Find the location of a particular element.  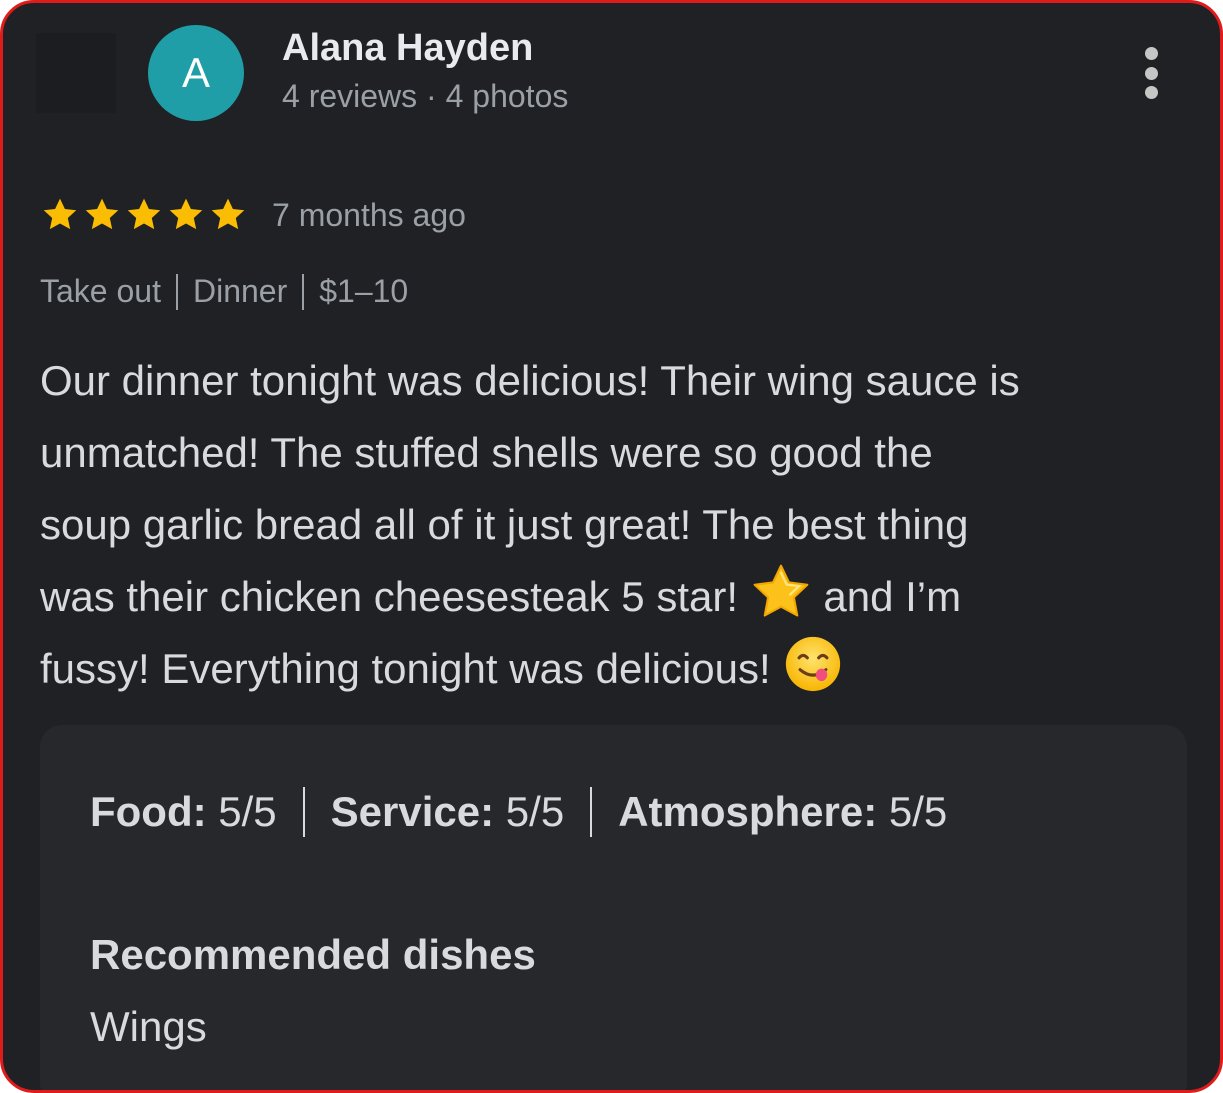

star-emoji-icon is located at coordinates (781, 590).